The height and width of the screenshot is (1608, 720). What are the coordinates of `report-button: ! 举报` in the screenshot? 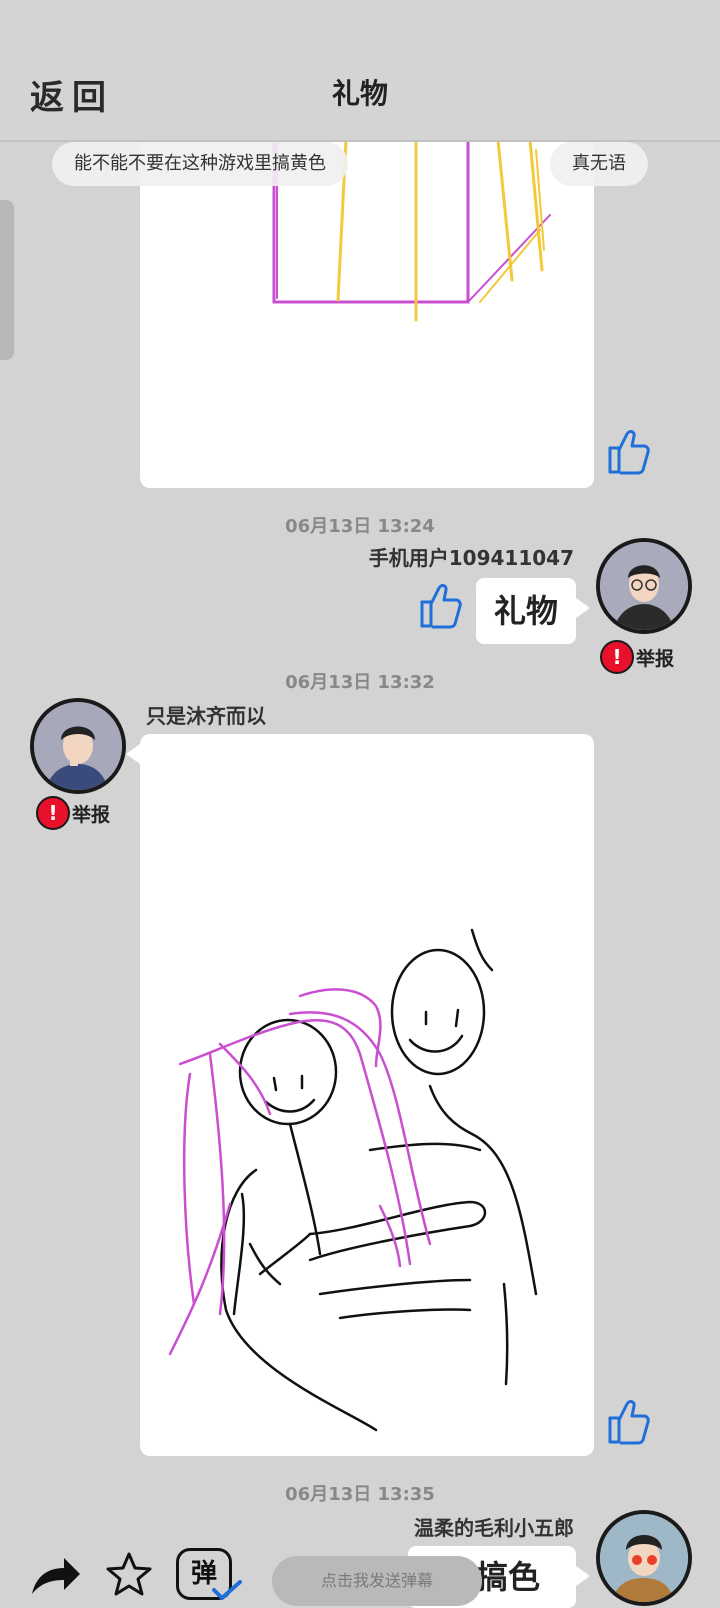 It's located at (73, 813).